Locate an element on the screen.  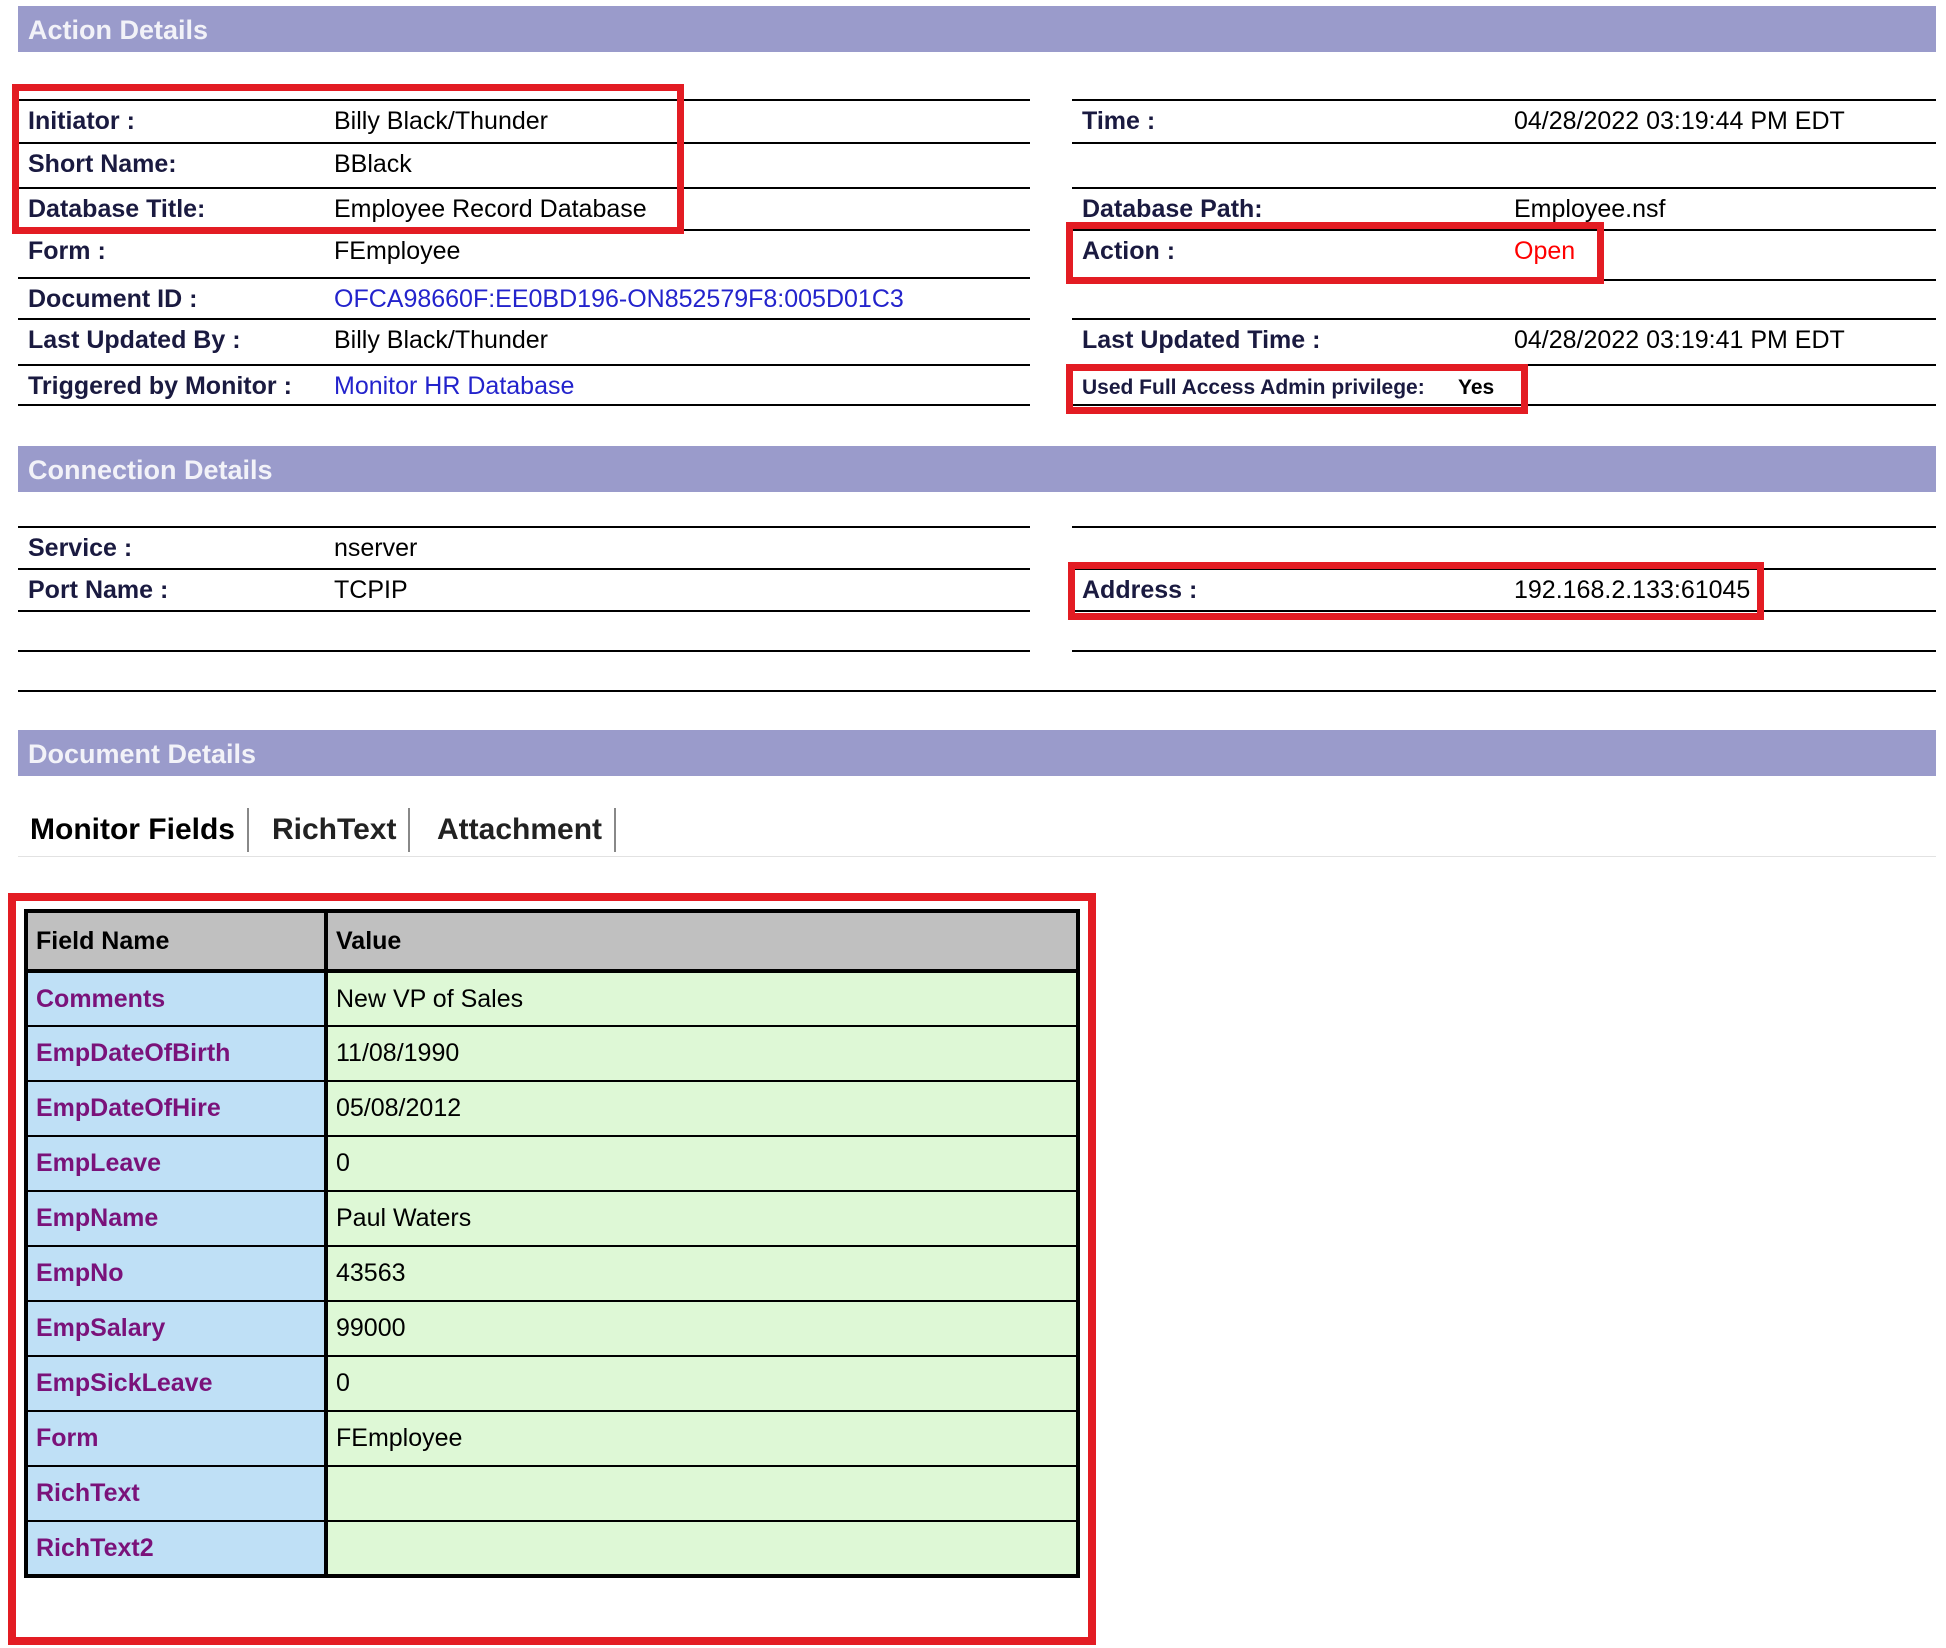
form-row: Form : FEmployee is located at coordinates (524, 250).